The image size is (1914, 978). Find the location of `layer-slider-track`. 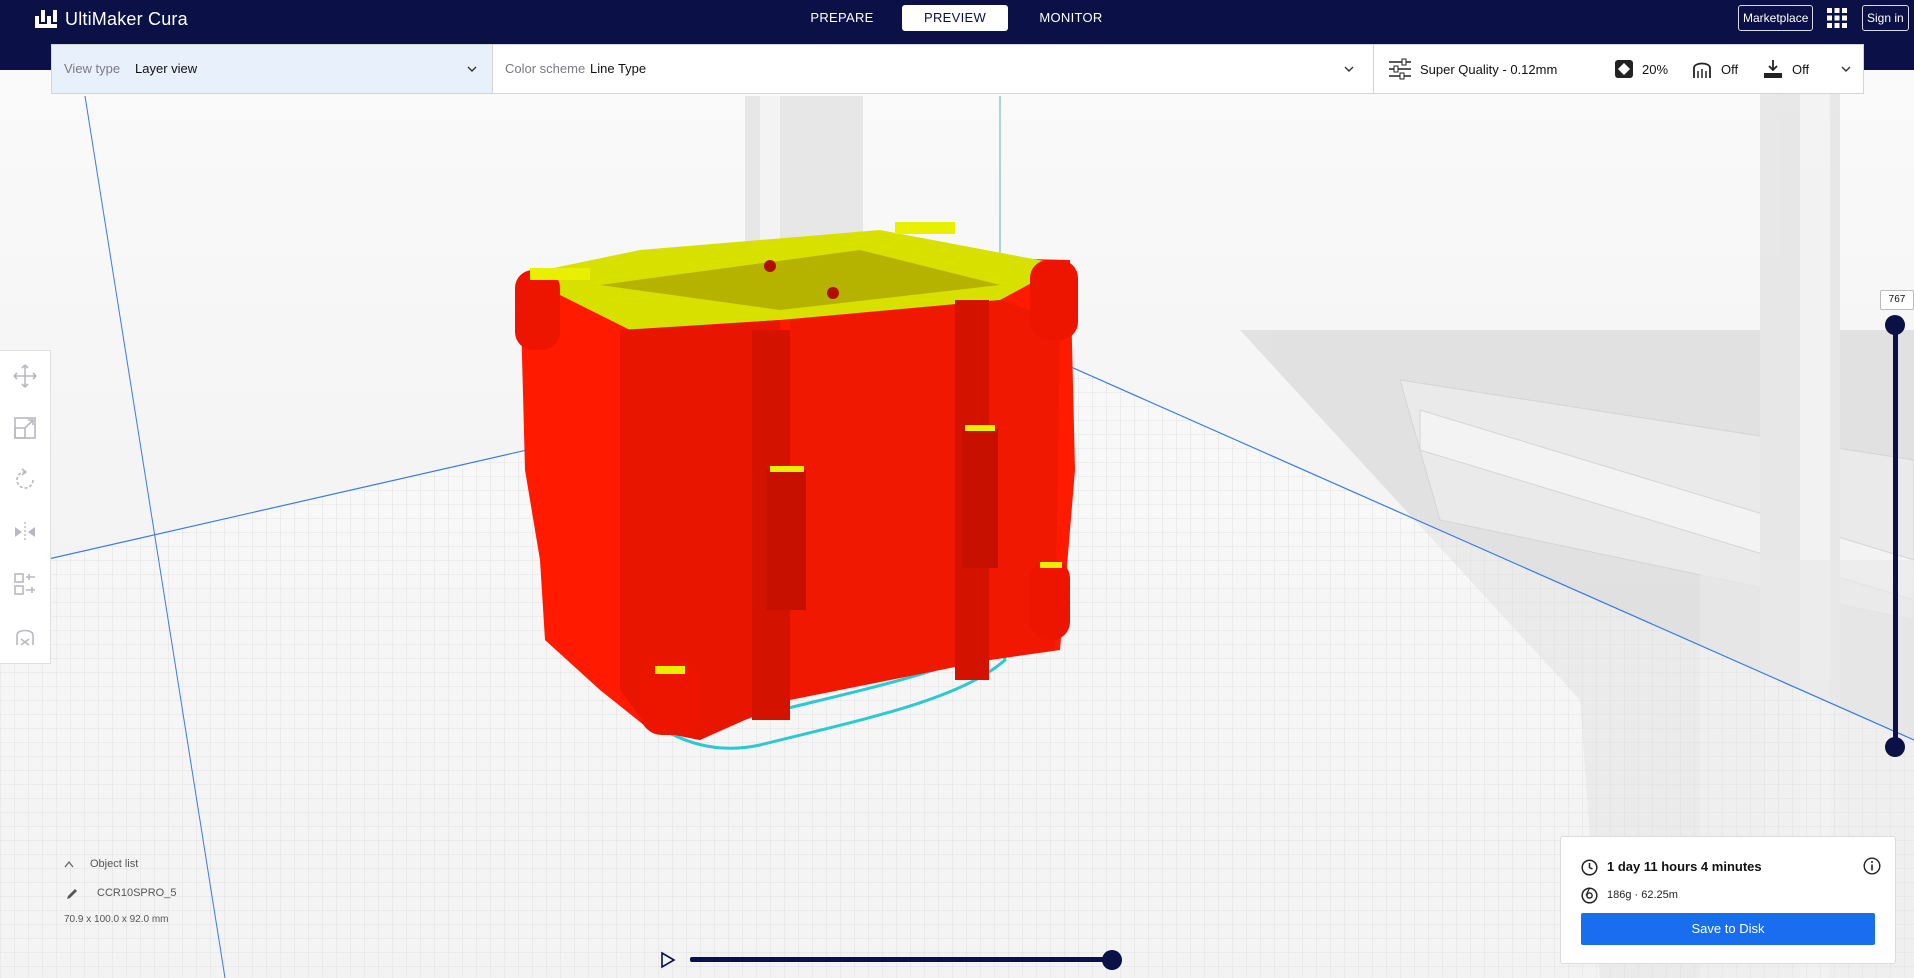

layer-slider-track is located at coordinates (1895, 536).